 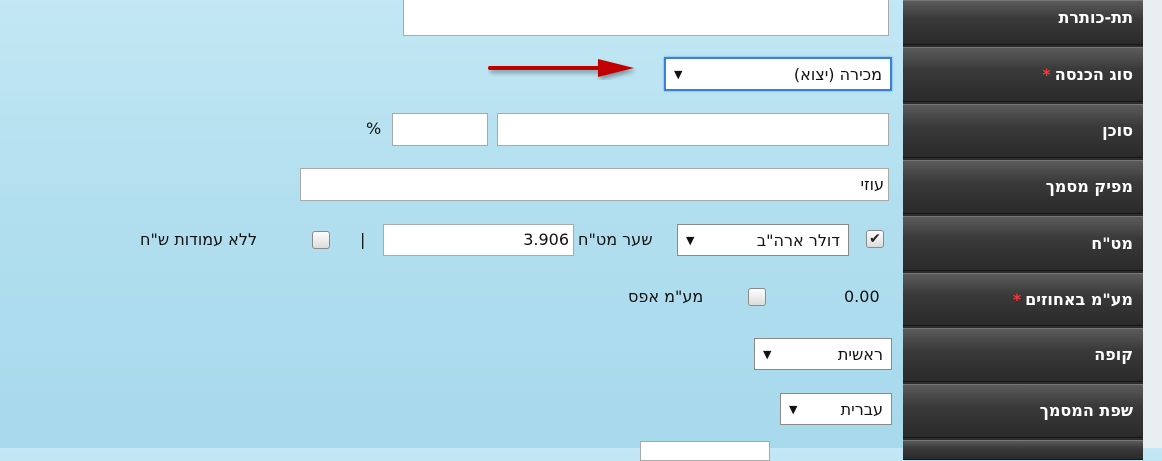 What do you see at coordinates (1089, 186) in the screenshot?
I see `doc-issuer-label: מפיק מסמך` at bounding box center [1089, 186].